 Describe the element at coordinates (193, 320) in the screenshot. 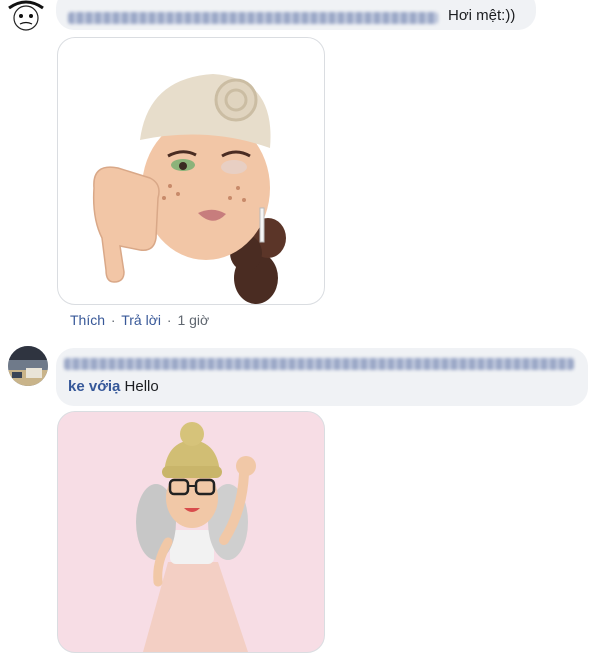

I see `timestamp: 1 giờ` at that location.